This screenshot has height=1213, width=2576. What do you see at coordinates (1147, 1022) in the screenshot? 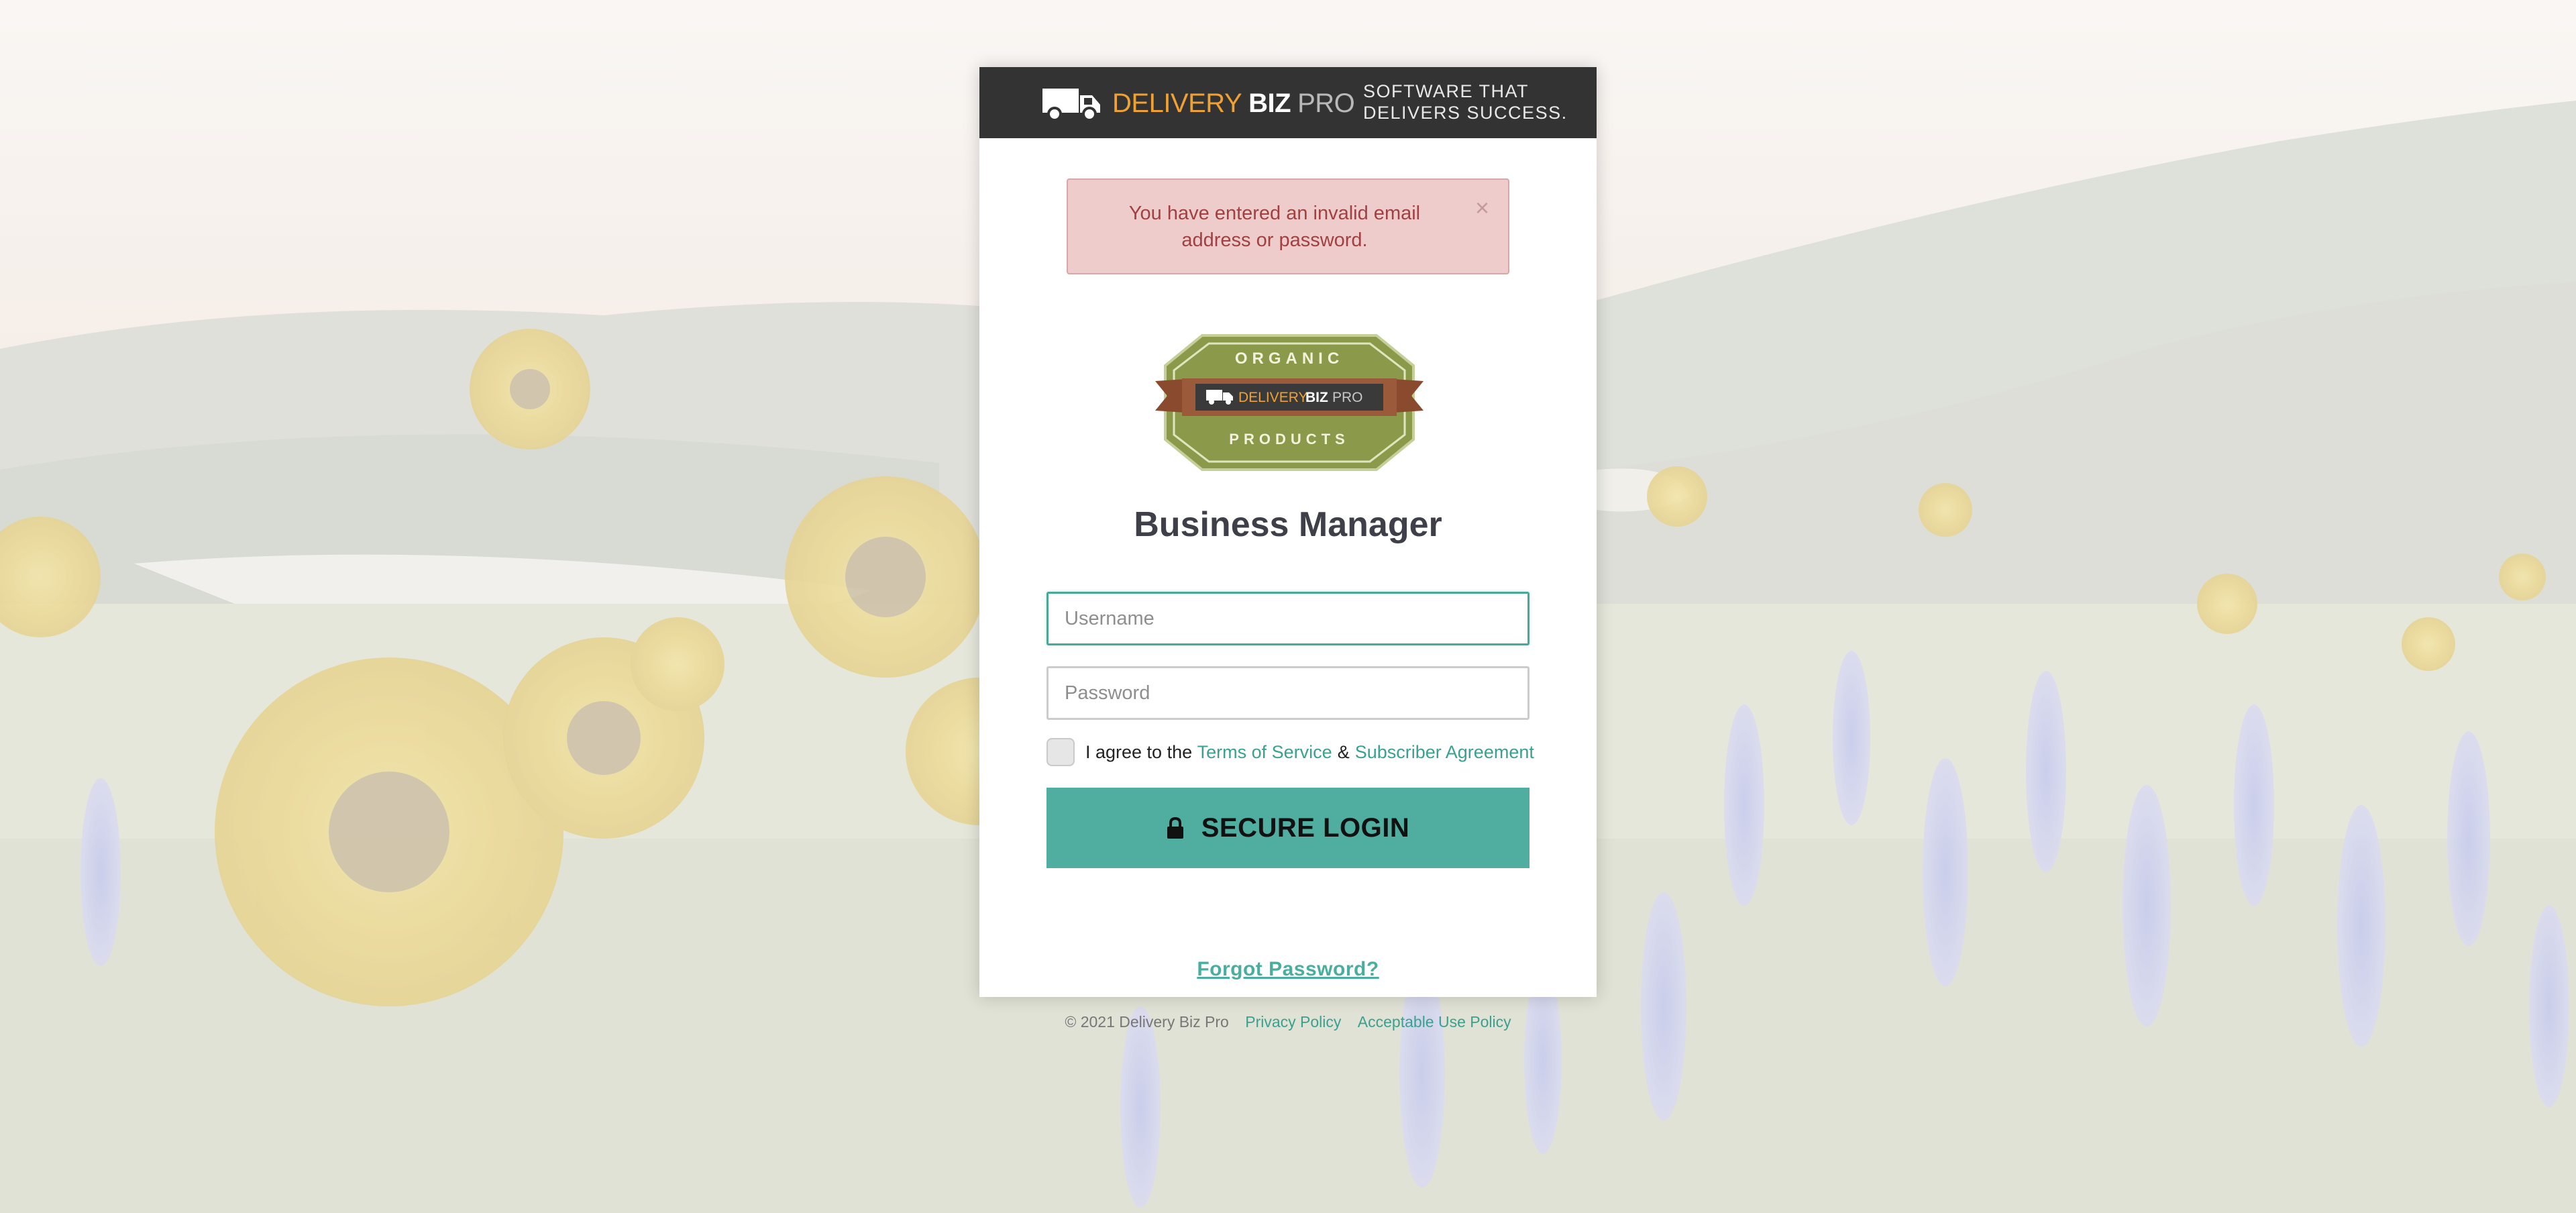
I see `copyright-text: © 2021 Delivery Biz Pro` at bounding box center [1147, 1022].